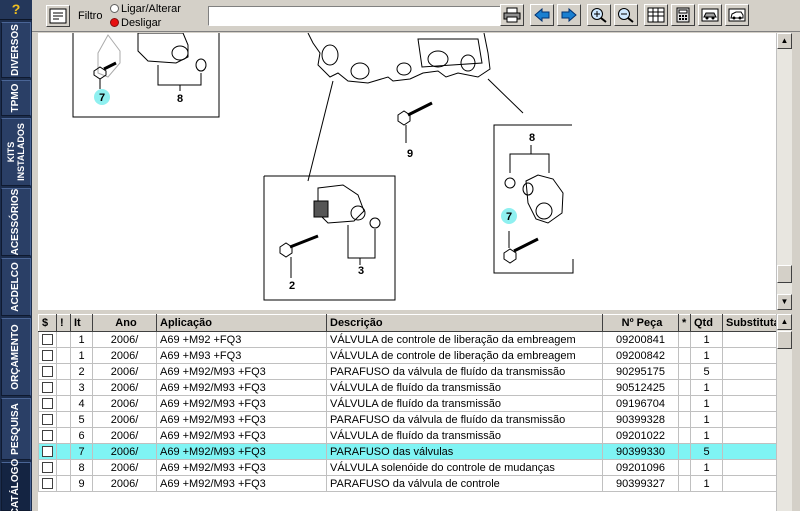 The height and width of the screenshot is (511, 800). I want to click on help-button: ?, so click(16, 10).